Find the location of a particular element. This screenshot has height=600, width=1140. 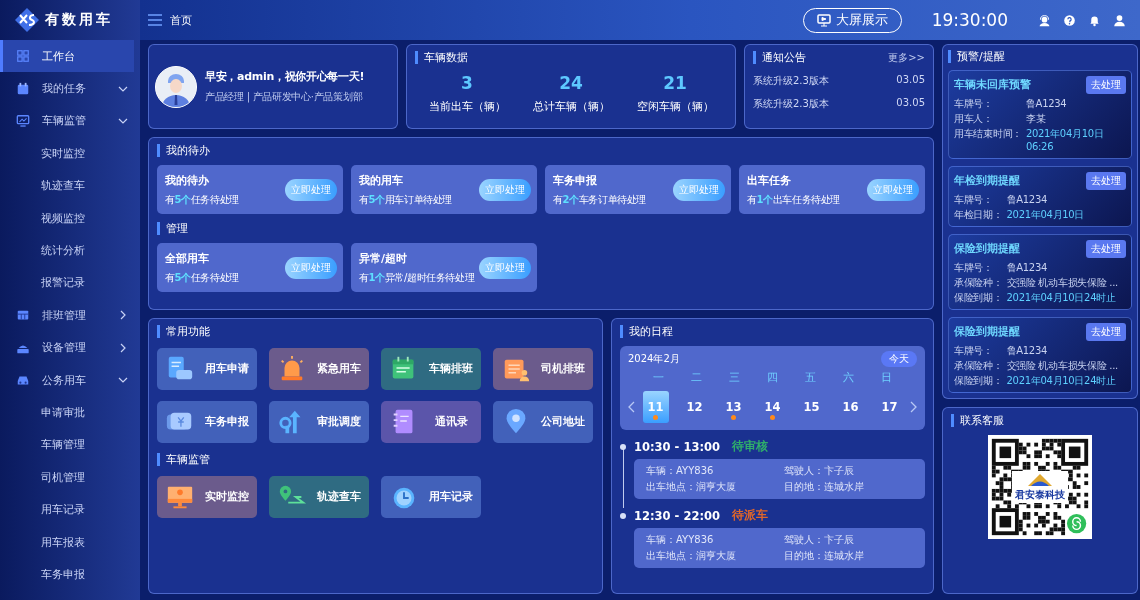

panel-title: 我的日程 is located at coordinates (646, 331).